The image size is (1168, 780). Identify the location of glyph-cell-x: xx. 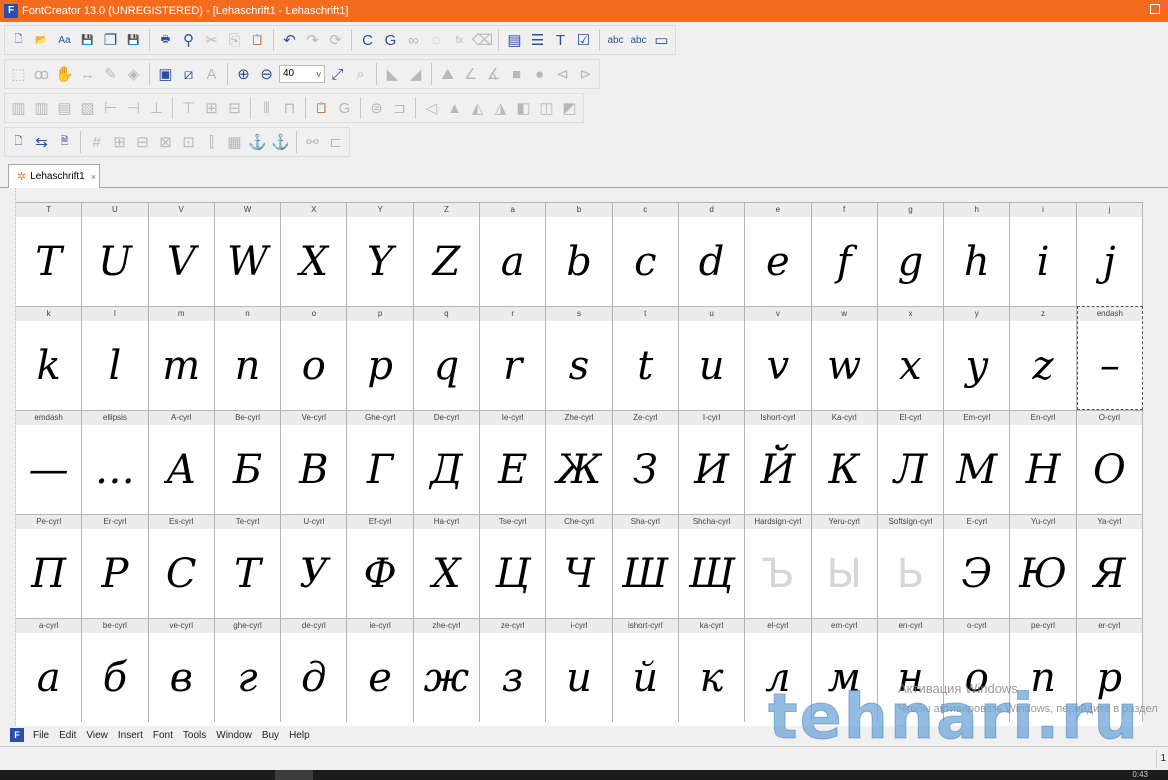
(911, 358).